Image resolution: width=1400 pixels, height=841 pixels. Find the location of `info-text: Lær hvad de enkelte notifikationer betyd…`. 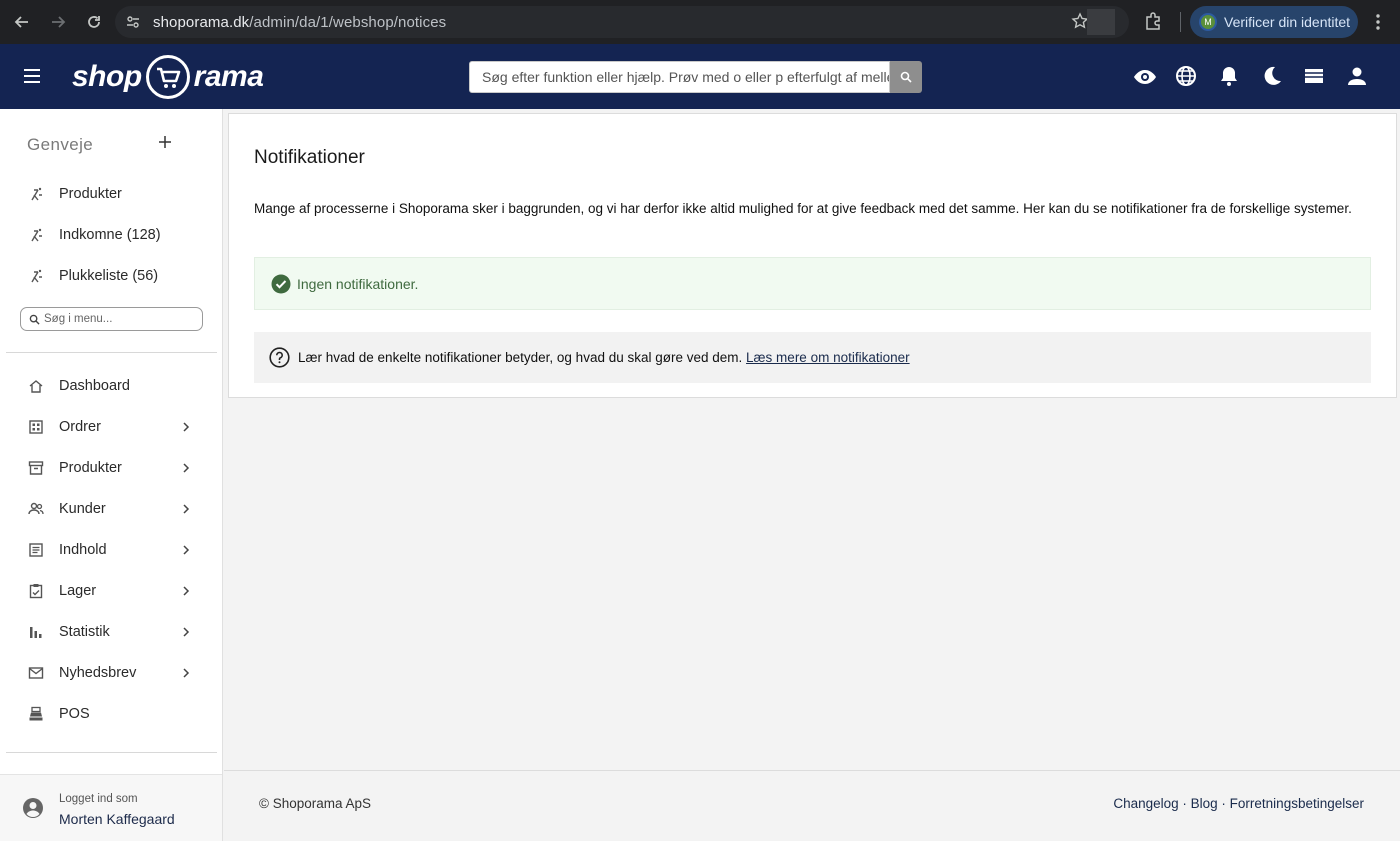

info-text: Lær hvad de enkelte notifikationer betyd… is located at coordinates (604, 357).